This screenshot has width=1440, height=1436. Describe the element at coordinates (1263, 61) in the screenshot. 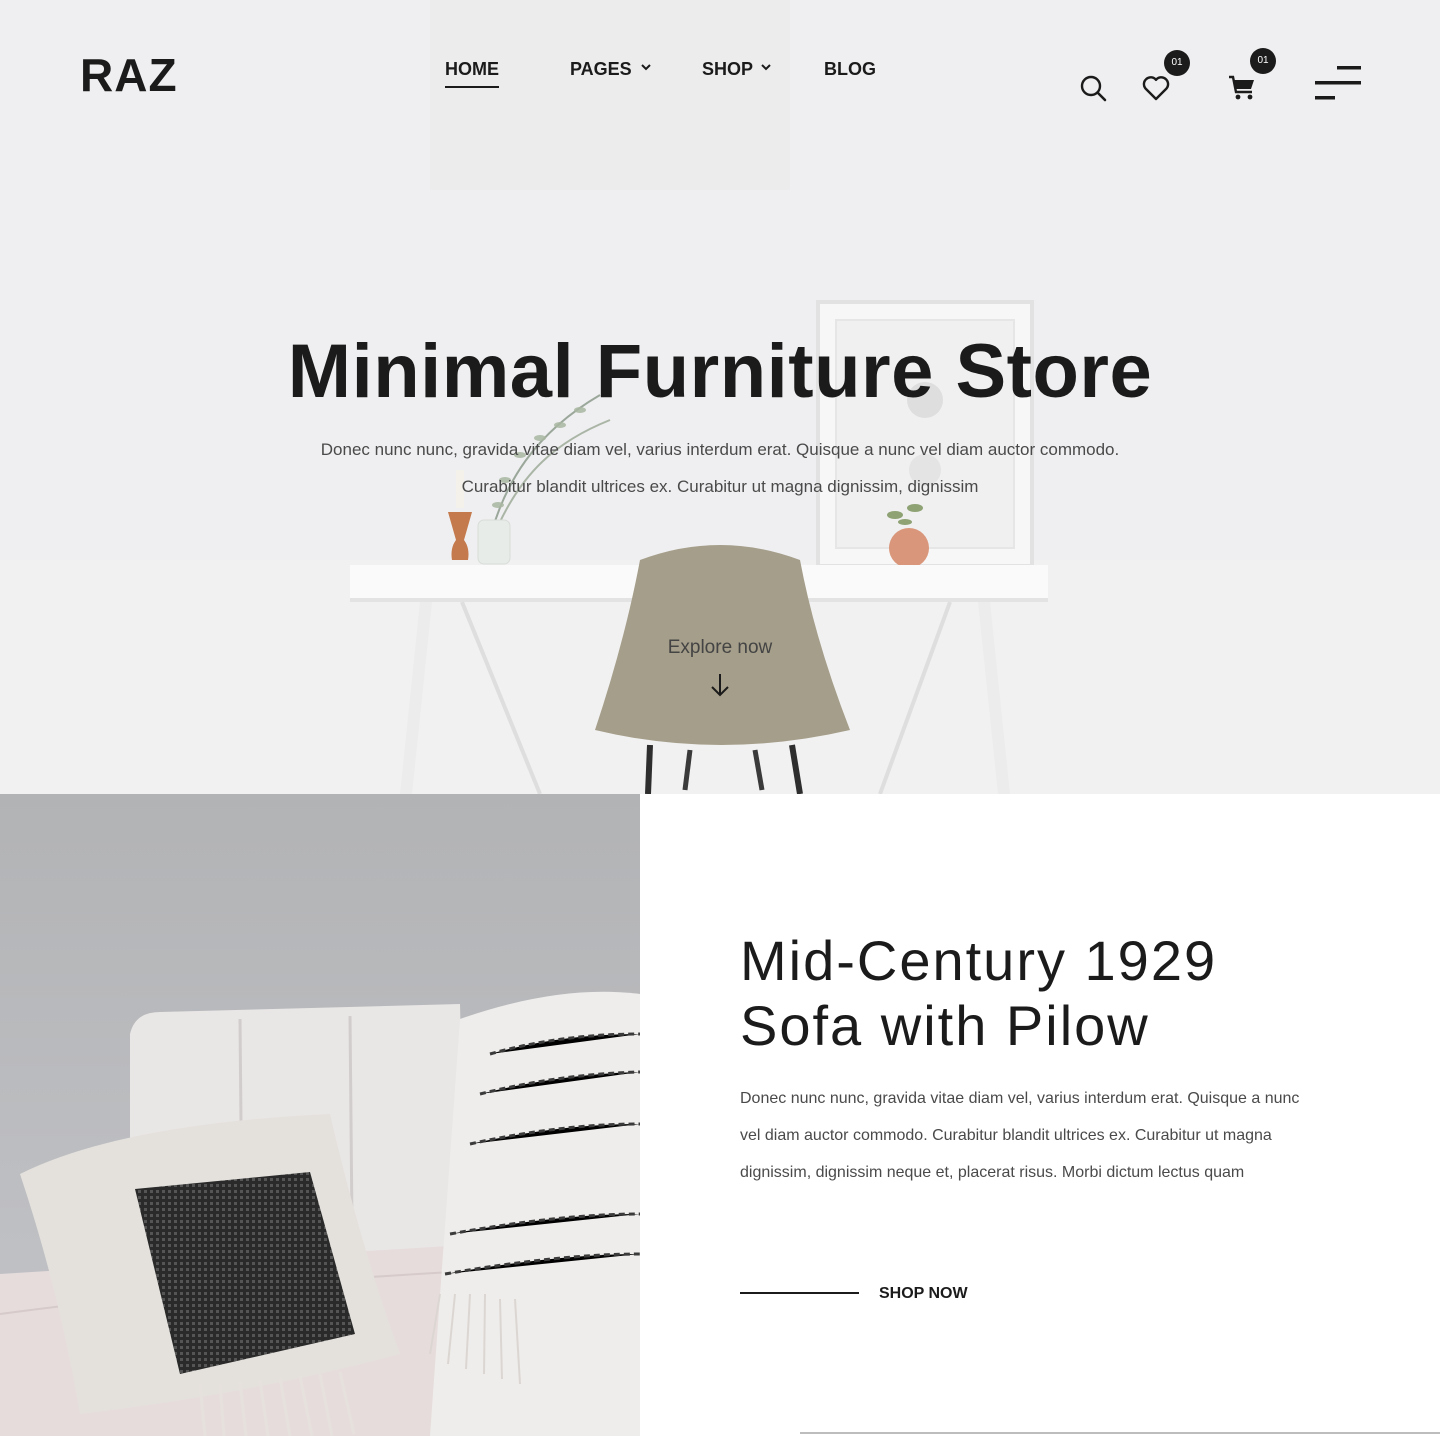

I see `cart-count-badge: 01` at that location.